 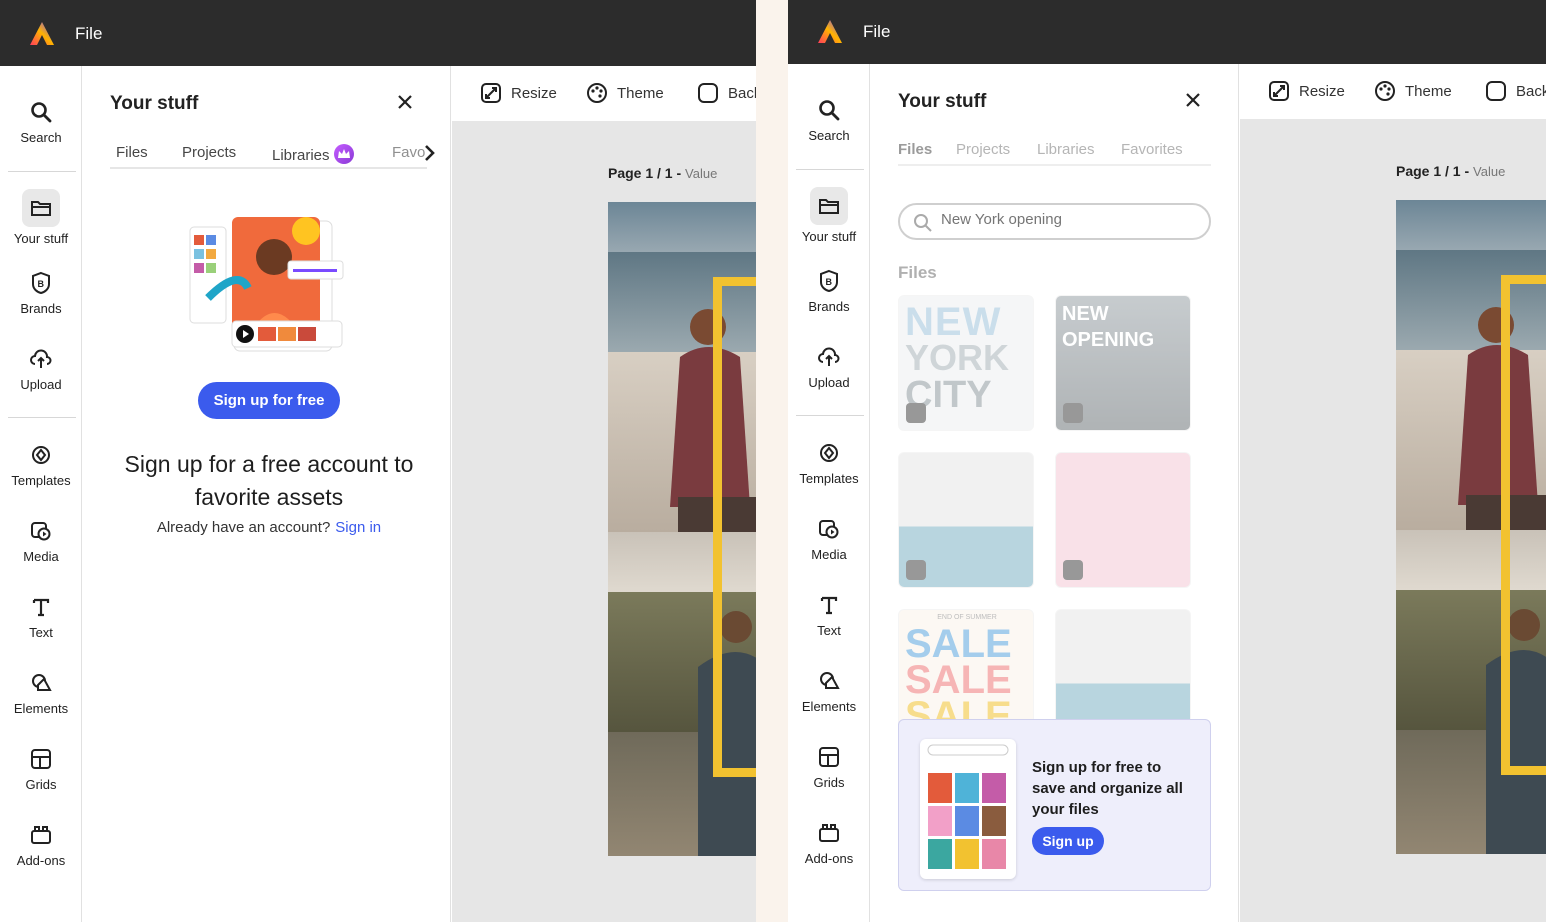 I want to click on palette-icon, so click(x=597, y=93).